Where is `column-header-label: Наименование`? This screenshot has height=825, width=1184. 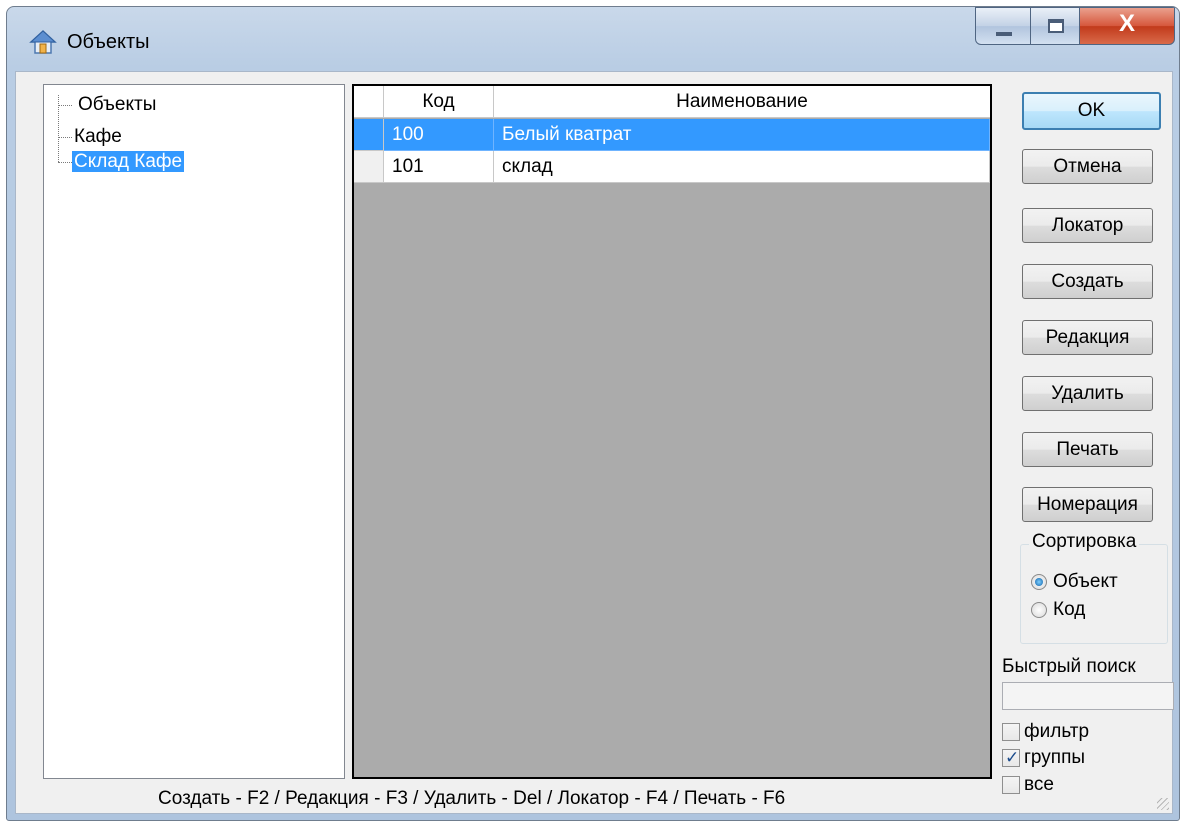
column-header-label: Наименование is located at coordinates (742, 101).